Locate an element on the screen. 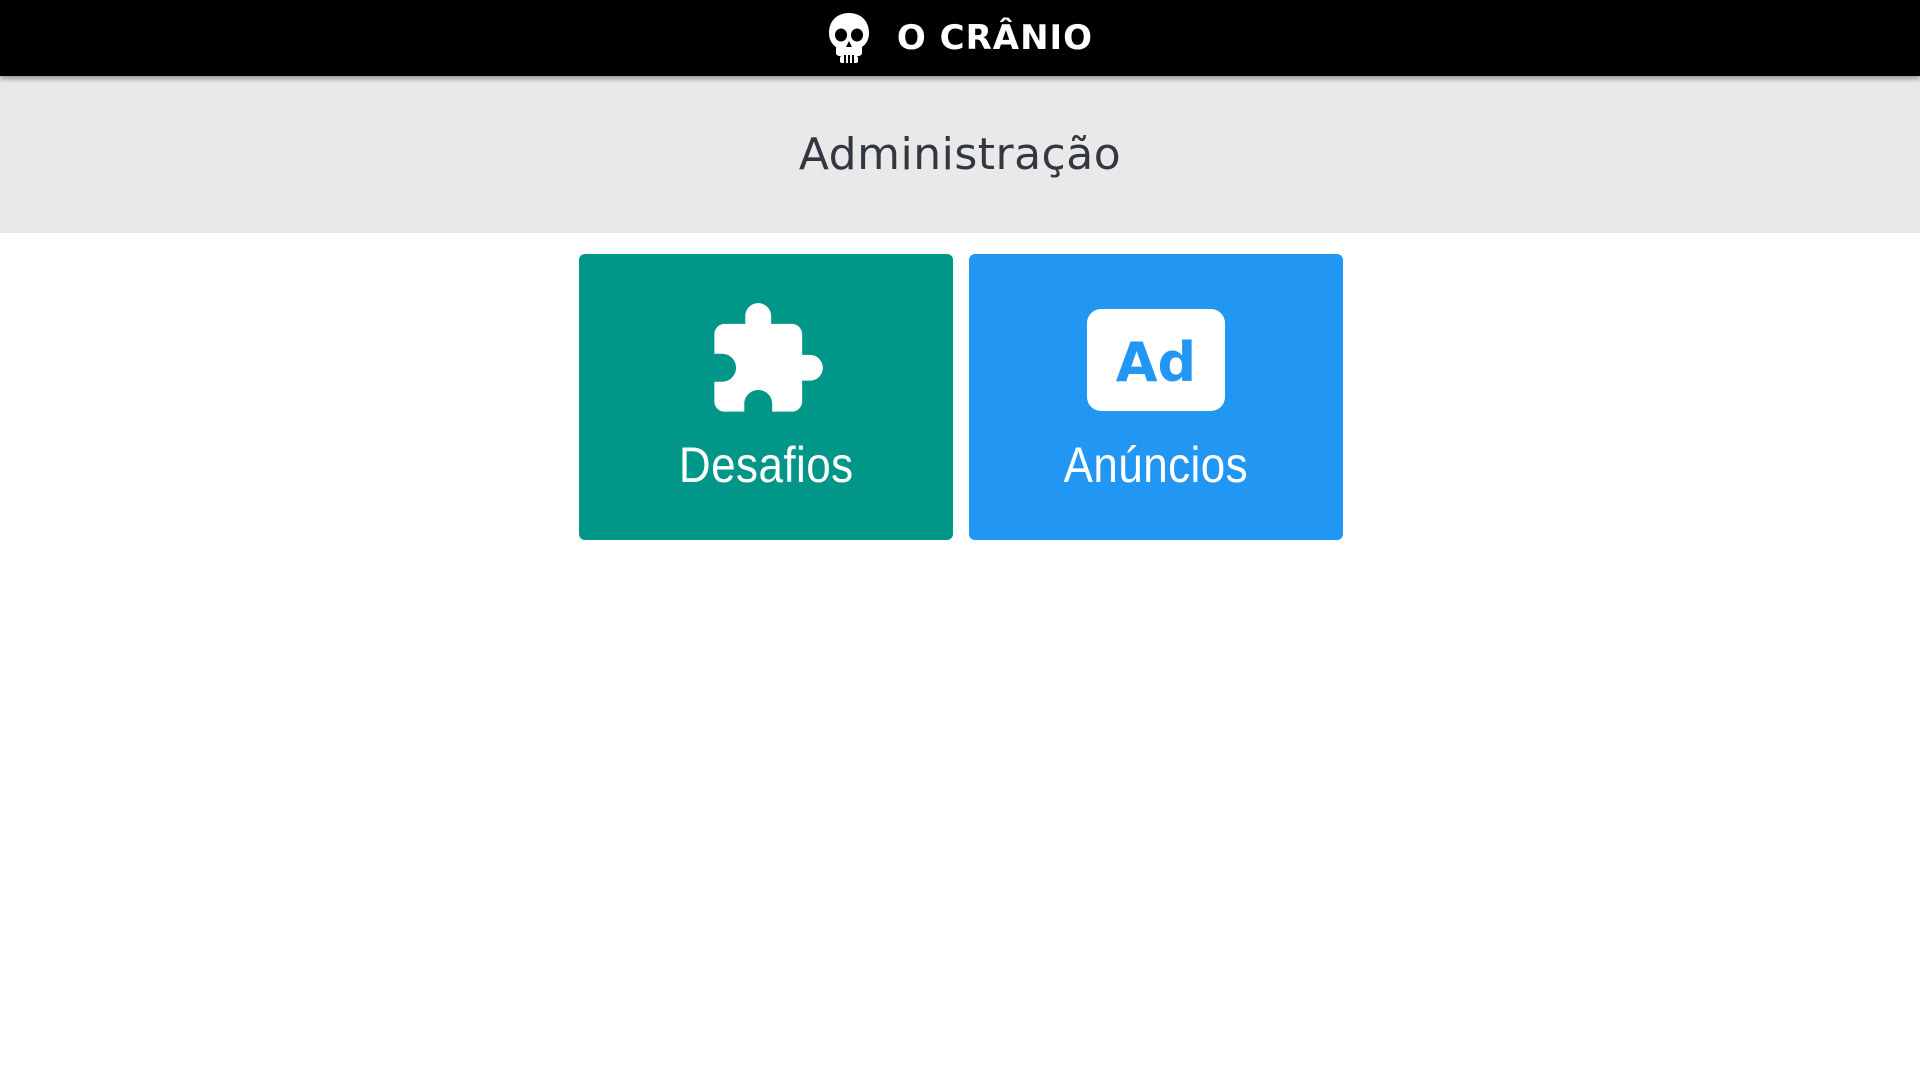 This screenshot has width=1920, height=1080. desafios-tile: Desafios is located at coordinates (766, 397).